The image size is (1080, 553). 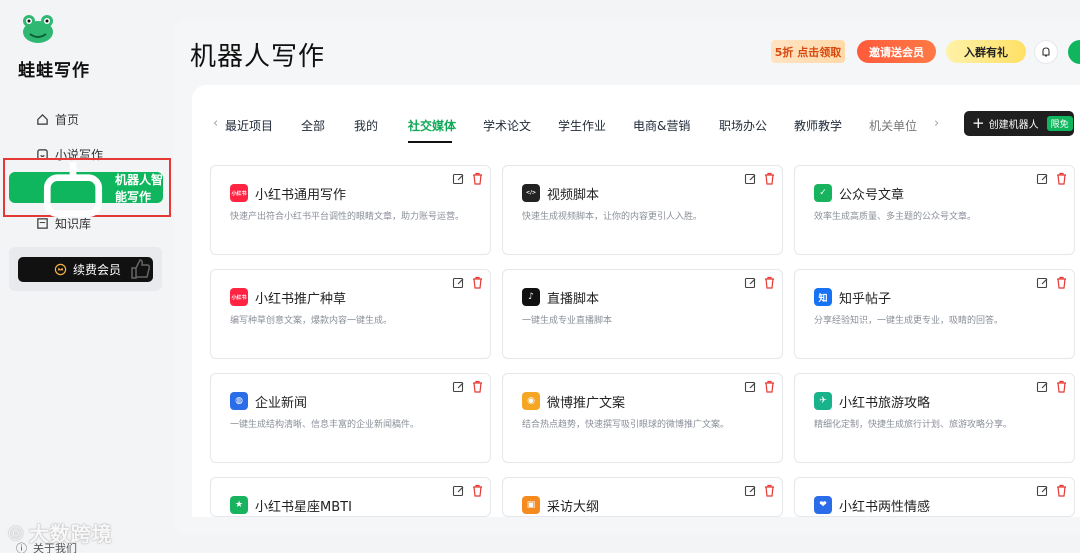 What do you see at coordinates (865, 299) in the screenshot?
I see `card-title: 知乎帖子` at bounding box center [865, 299].